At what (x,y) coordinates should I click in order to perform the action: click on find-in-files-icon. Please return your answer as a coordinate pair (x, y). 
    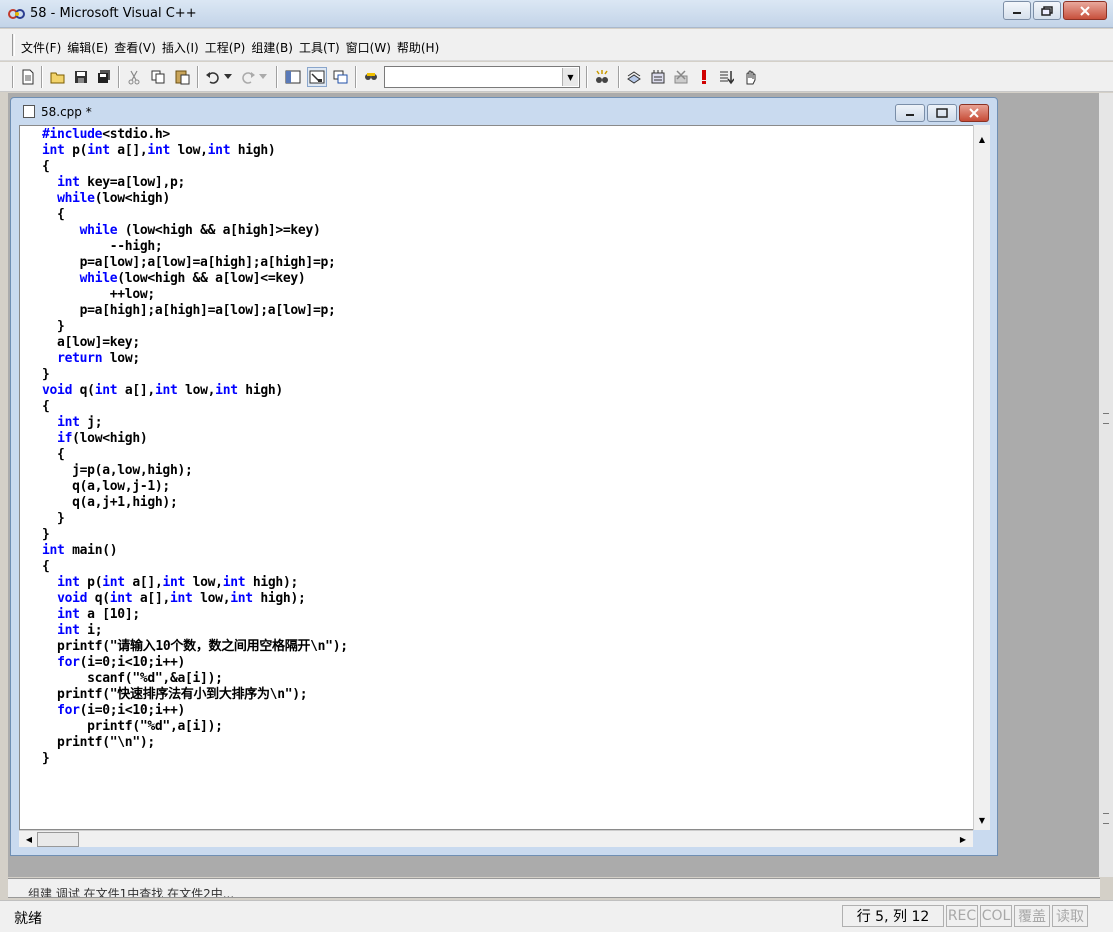
    Looking at the image, I should click on (371, 76).